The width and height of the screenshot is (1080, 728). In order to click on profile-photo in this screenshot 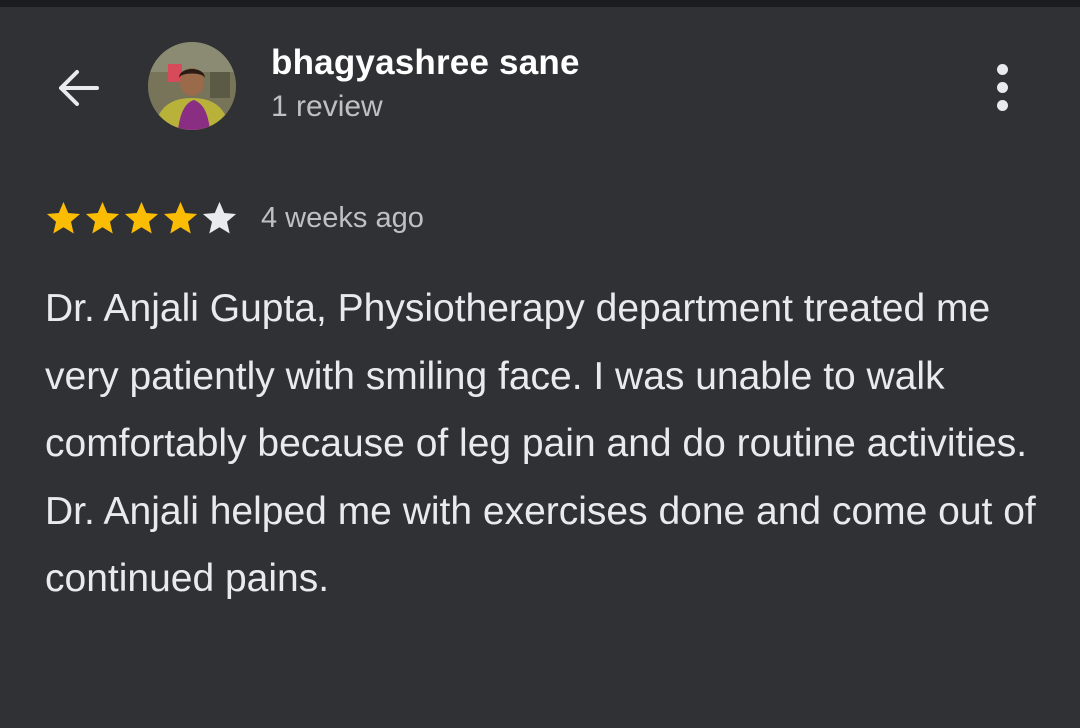, I will do `click(192, 86)`.